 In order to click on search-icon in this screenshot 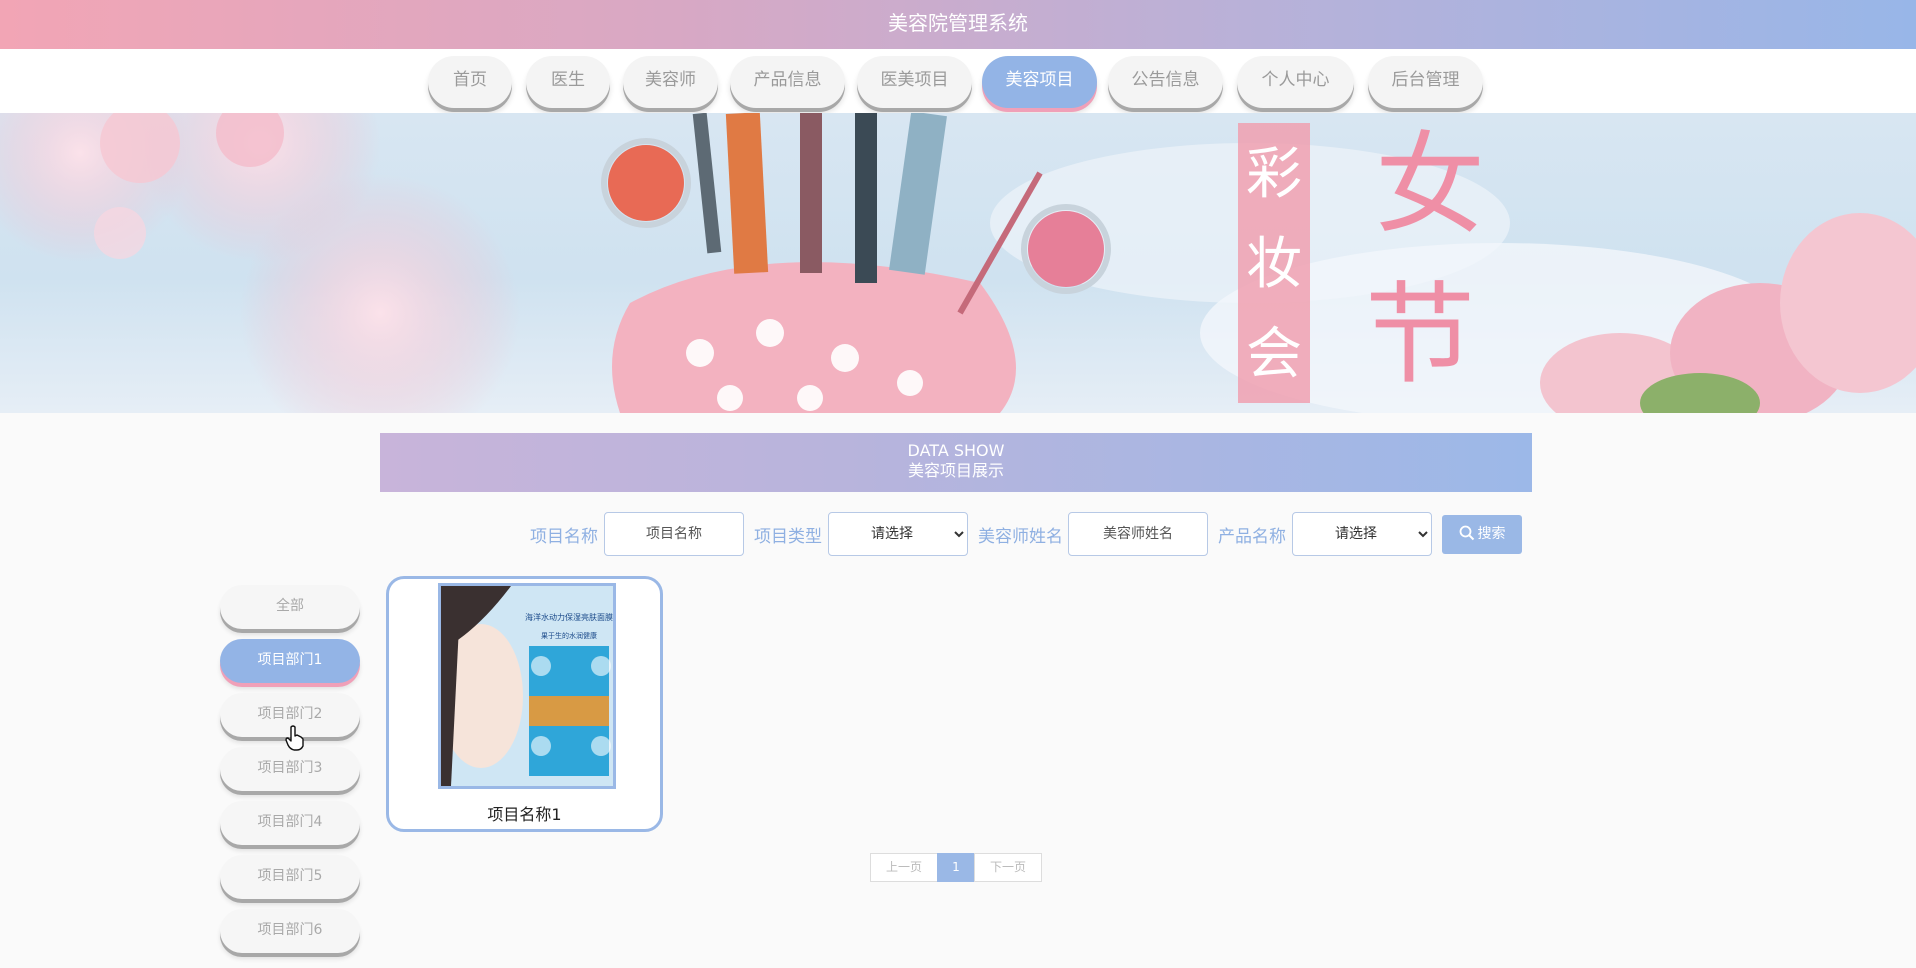, I will do `click(1466, 533)`.